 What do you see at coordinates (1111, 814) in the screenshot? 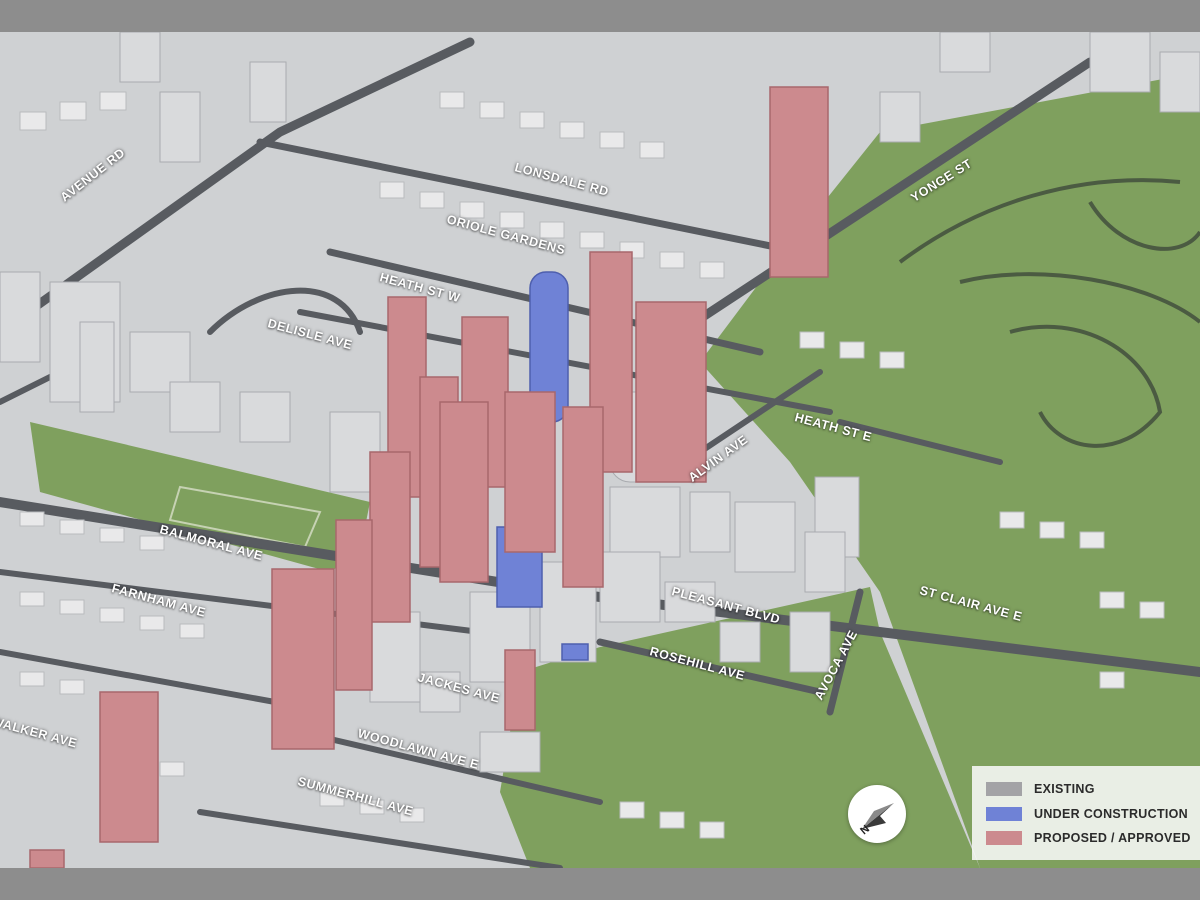
I see `legend-label-under-construction: UNDER CONSTRUCTION` at bounding box center [1111, 814].